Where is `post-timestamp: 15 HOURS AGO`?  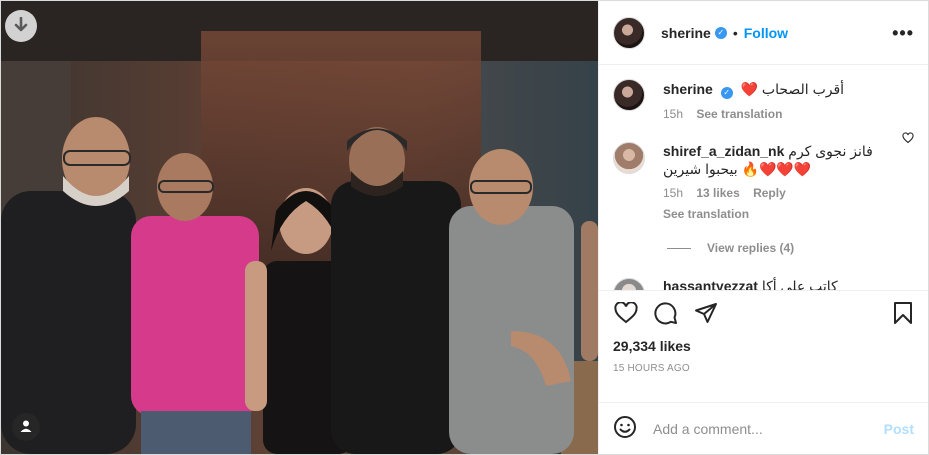 post-timestamp: 15 HOURS AGO is located at coordinates (763, 364).